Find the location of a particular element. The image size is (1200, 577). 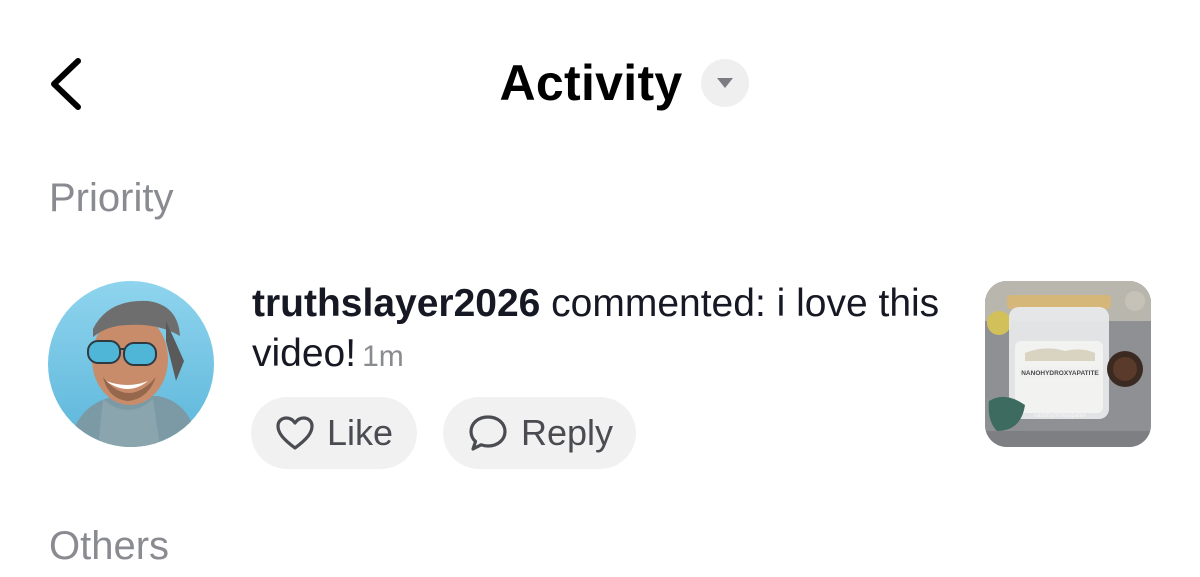

notification-actions: Like Reply is located at coordinates (443, 433).